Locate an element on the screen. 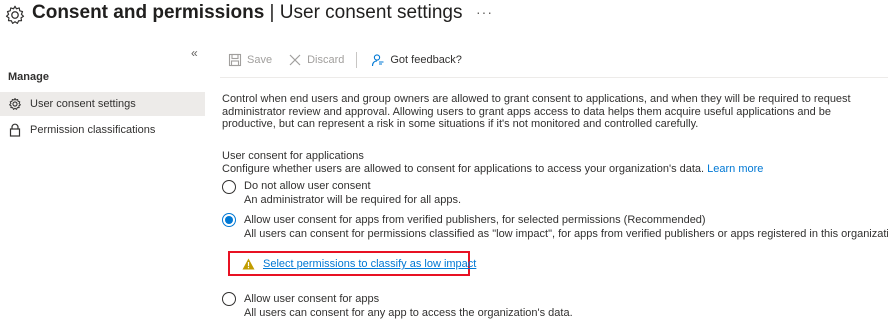 This screenshot has width=888, height=331. page-title-main: Consent and permissions is located at coordinates (148, 12).